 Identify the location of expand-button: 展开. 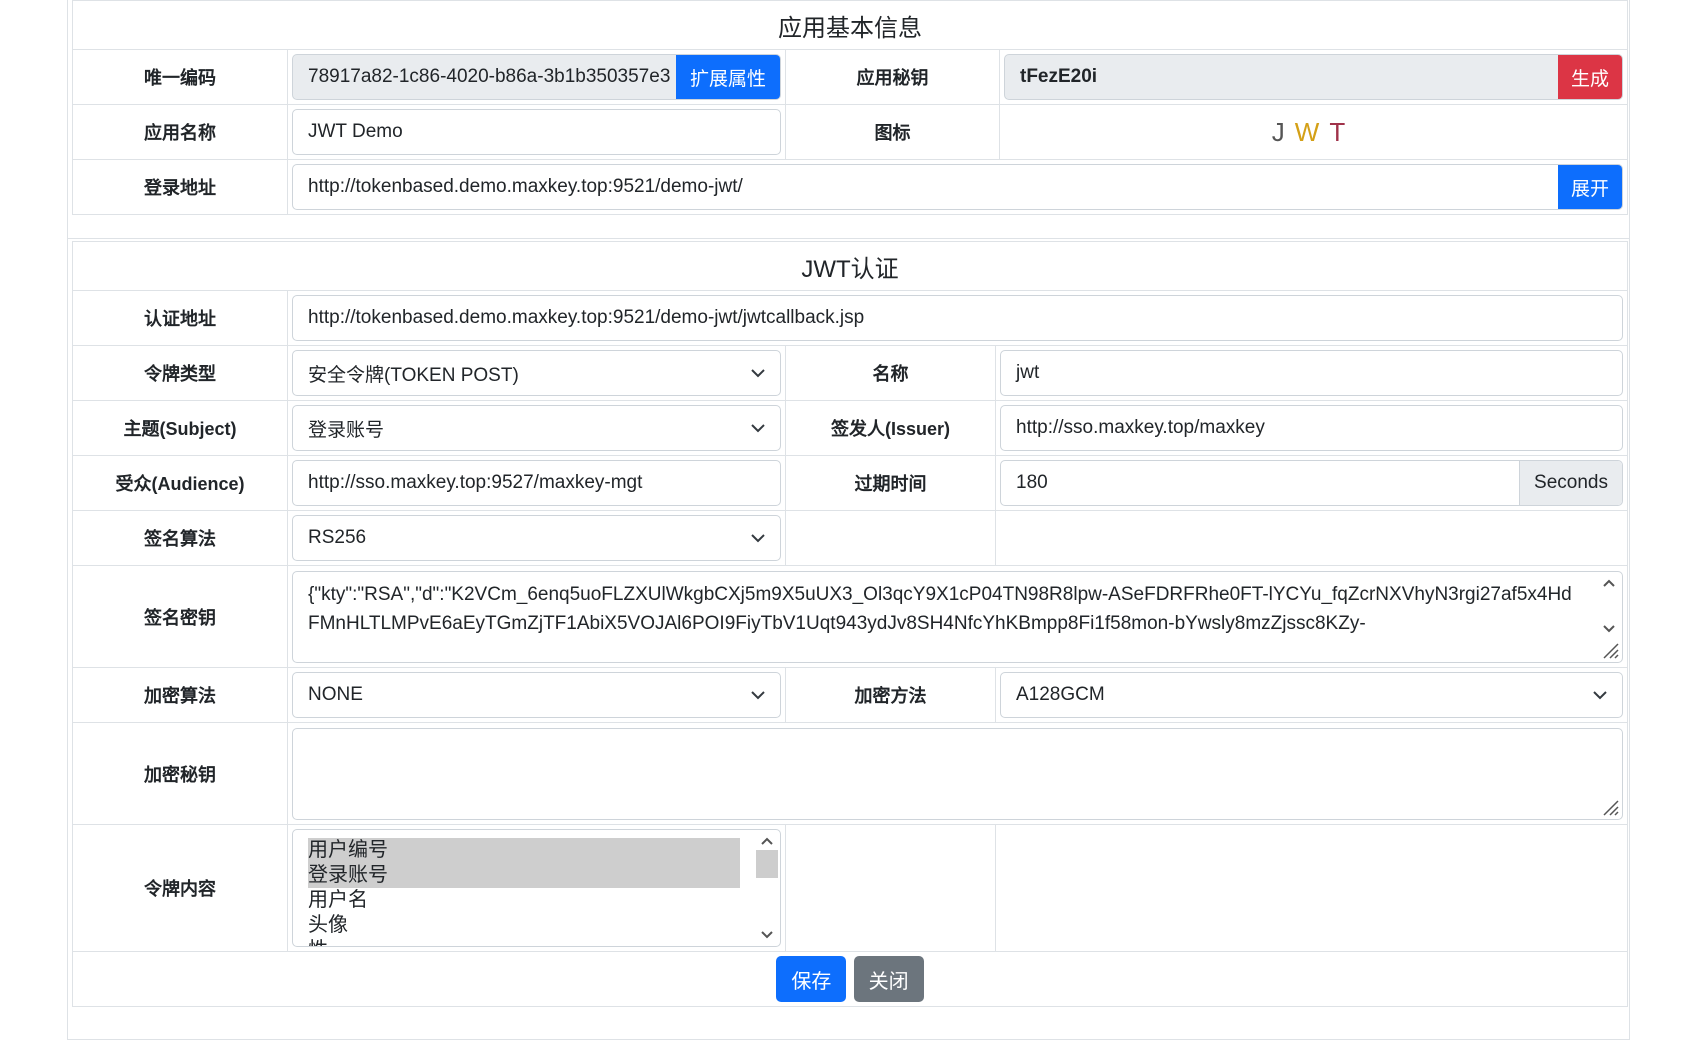
(1590, 187).